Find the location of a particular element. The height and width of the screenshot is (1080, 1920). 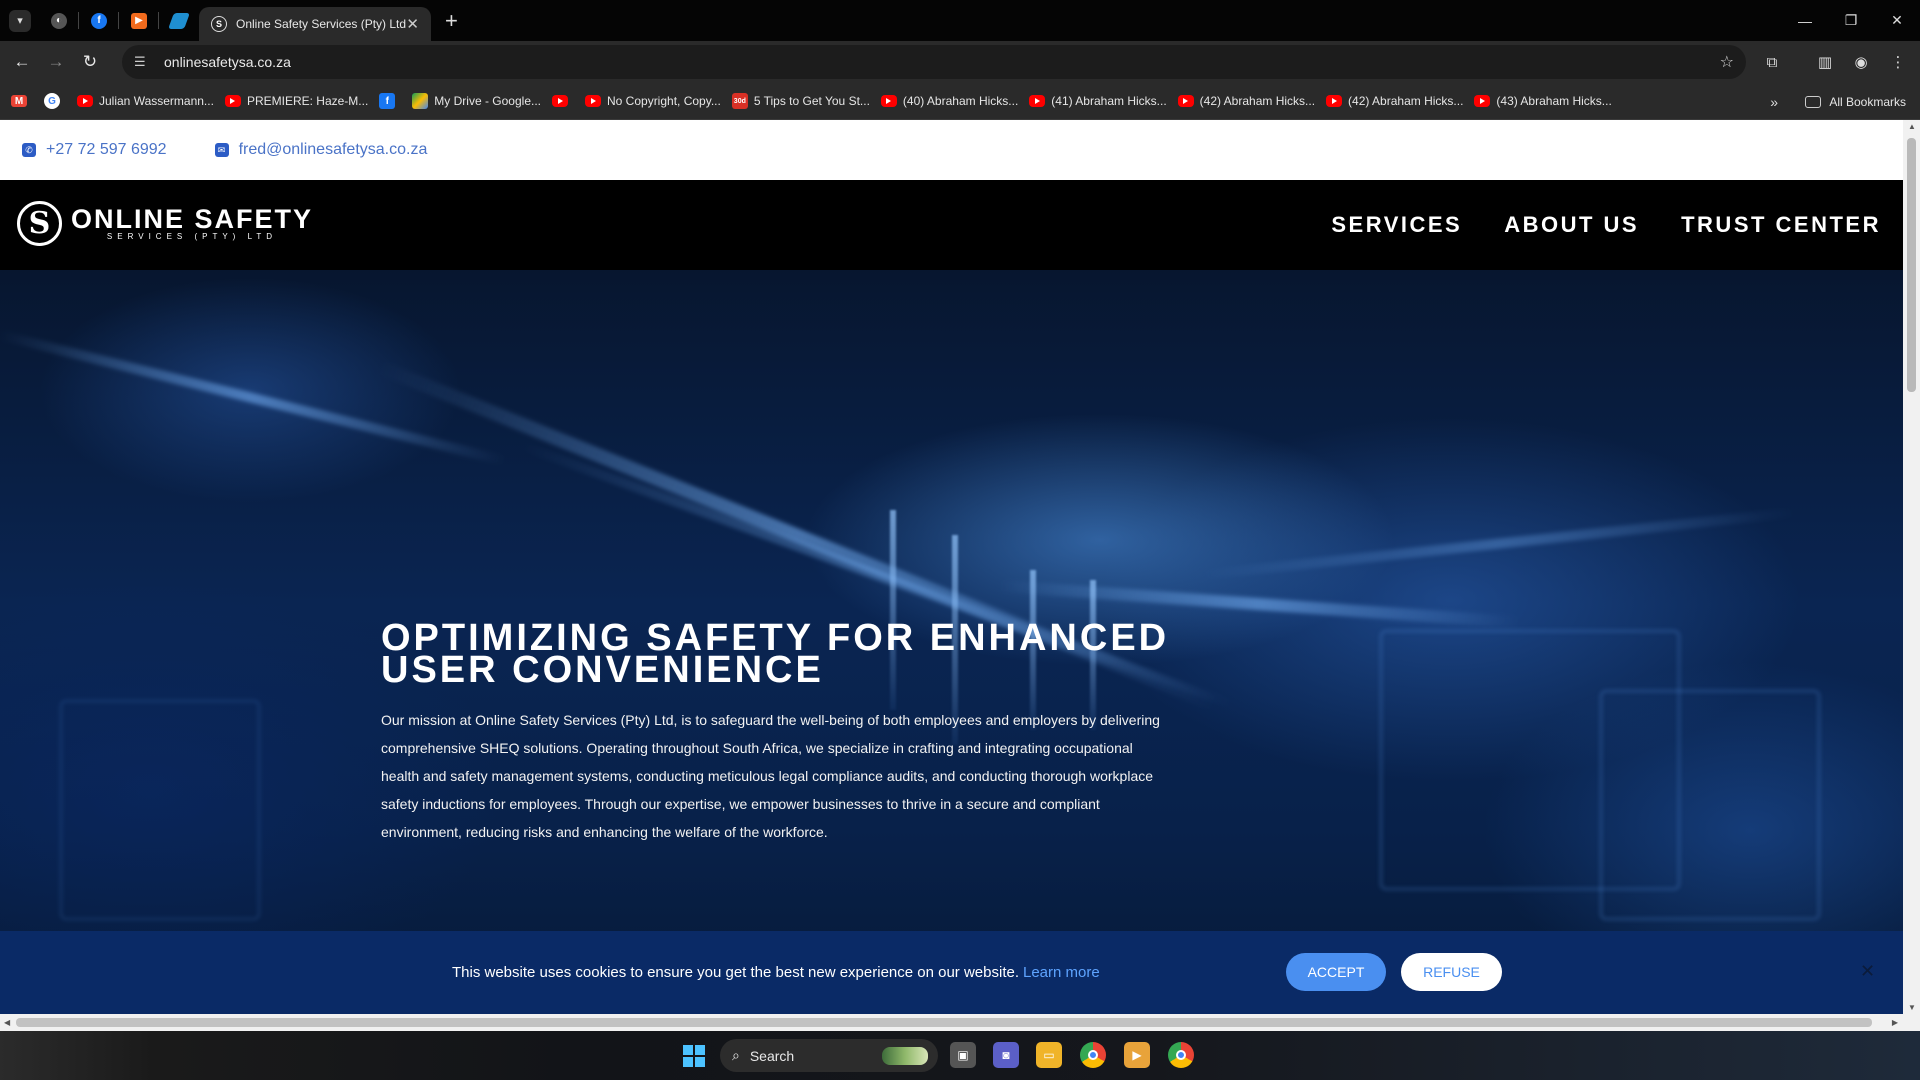

scroll-left-icon: ◀ is located at coordinates (7, 1022).